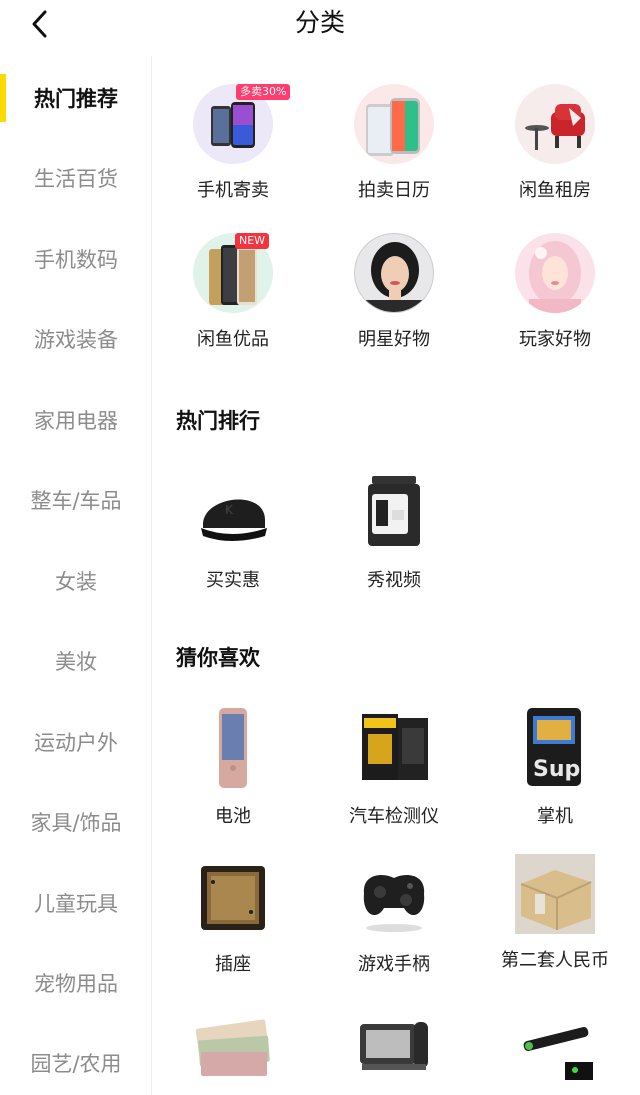 Image resolution: width=640 pixels, height=1095 pixels. I want to click on featured-auction-calendar: 拍卖日历, so click(394, 143).